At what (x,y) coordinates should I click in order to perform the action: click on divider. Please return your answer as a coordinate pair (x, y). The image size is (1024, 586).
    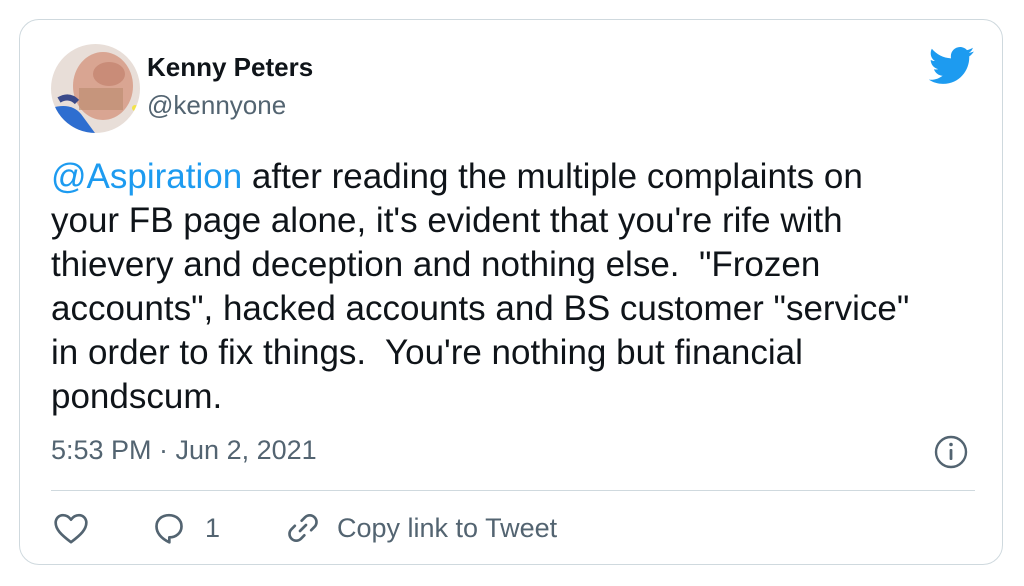
    Looking at the image, I should click on (513, 490).